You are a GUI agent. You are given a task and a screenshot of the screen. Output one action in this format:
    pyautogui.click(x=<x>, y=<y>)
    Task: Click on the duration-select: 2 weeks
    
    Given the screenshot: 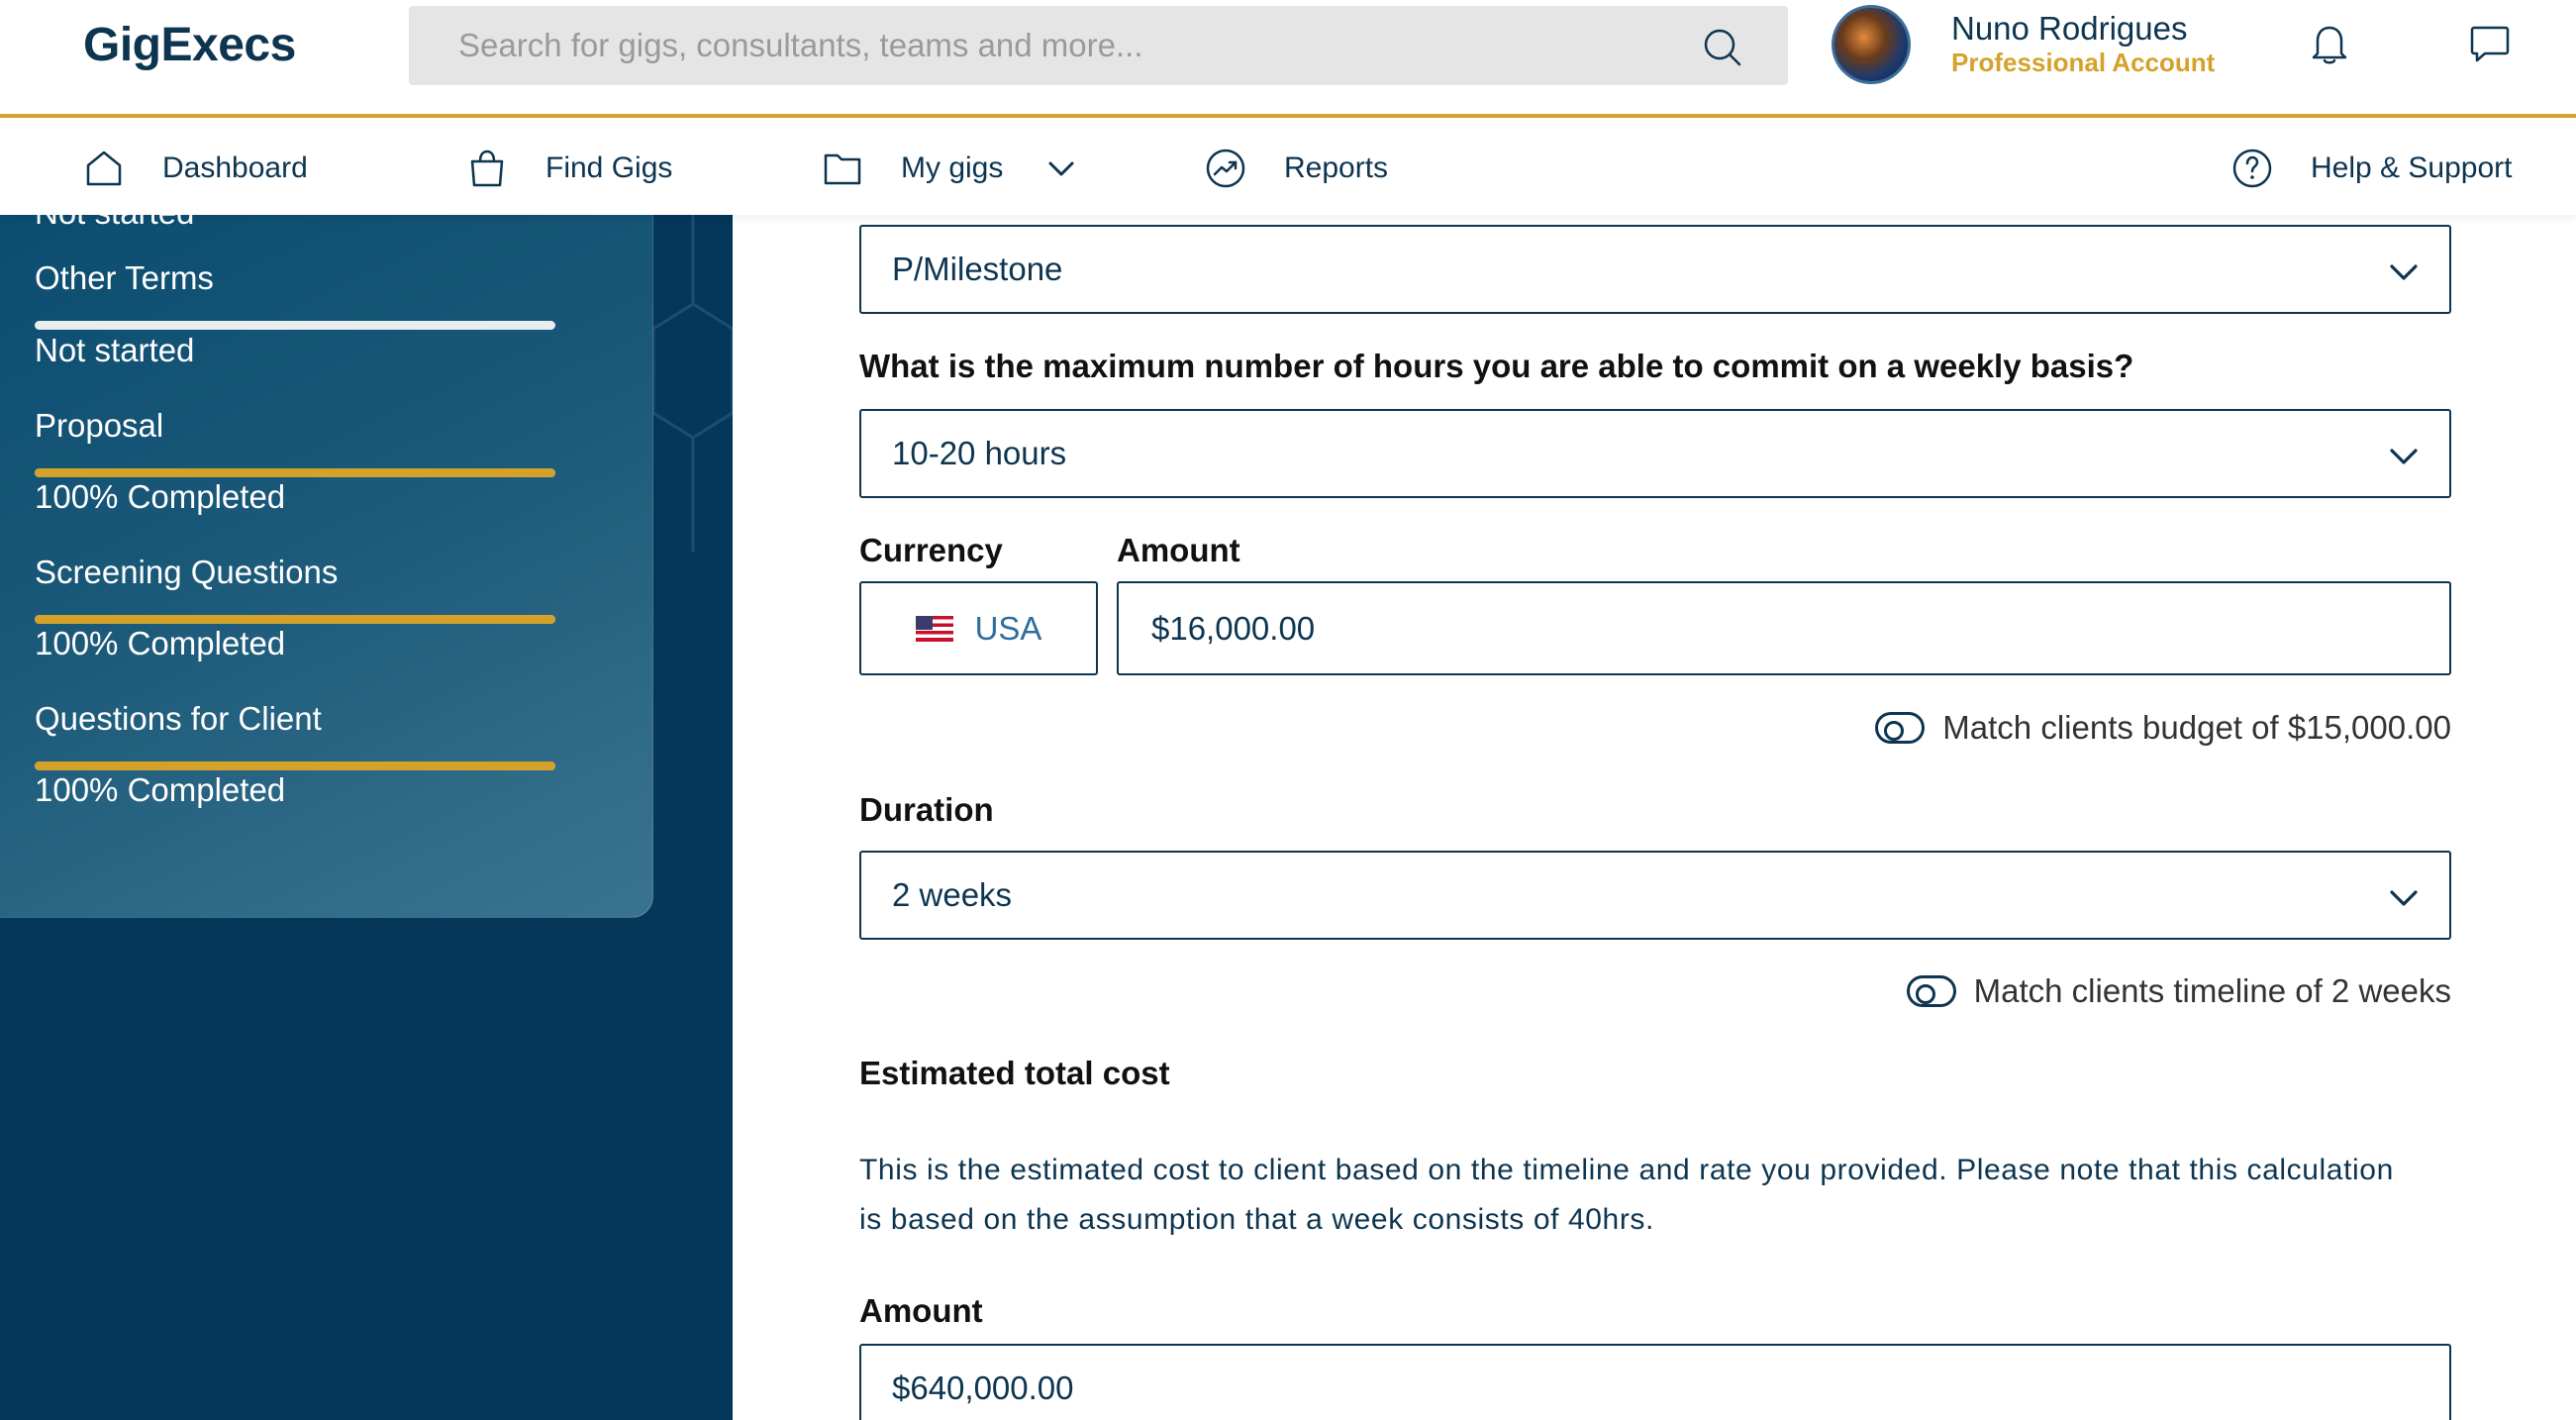 What is the action you would take?
    pyautogui.click(x=1655, y=895)
    